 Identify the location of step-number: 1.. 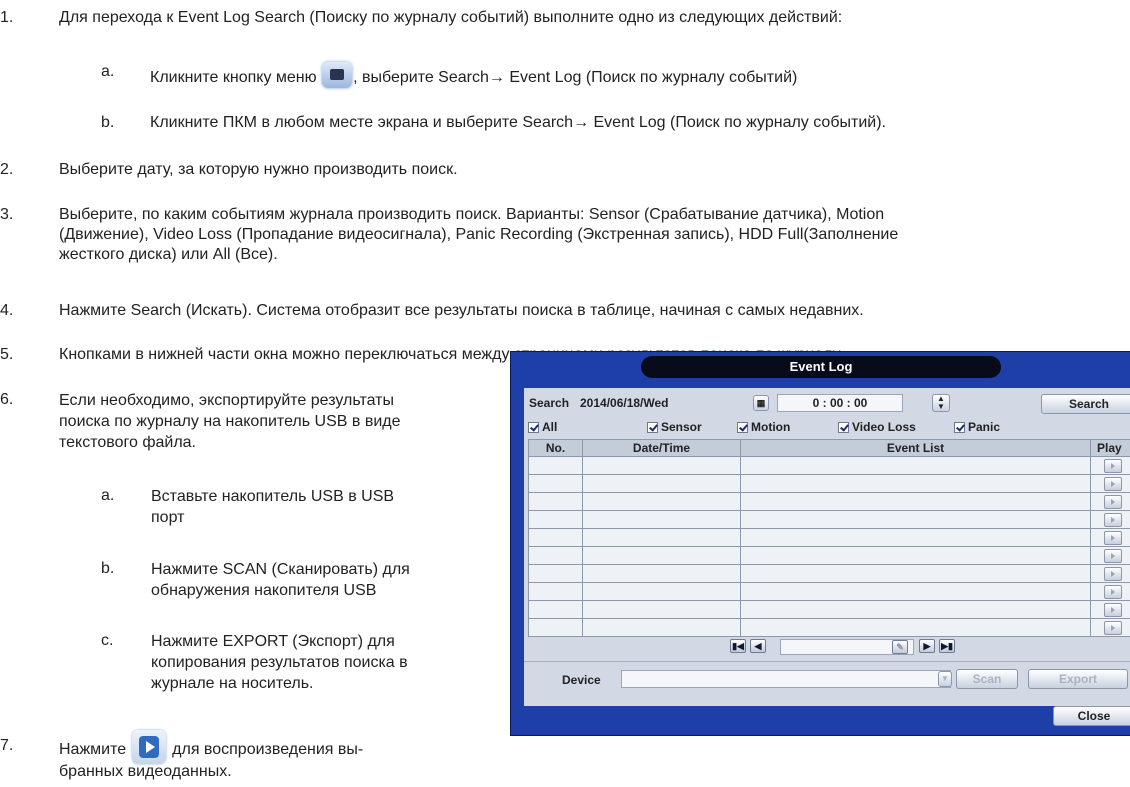
(7, 17).